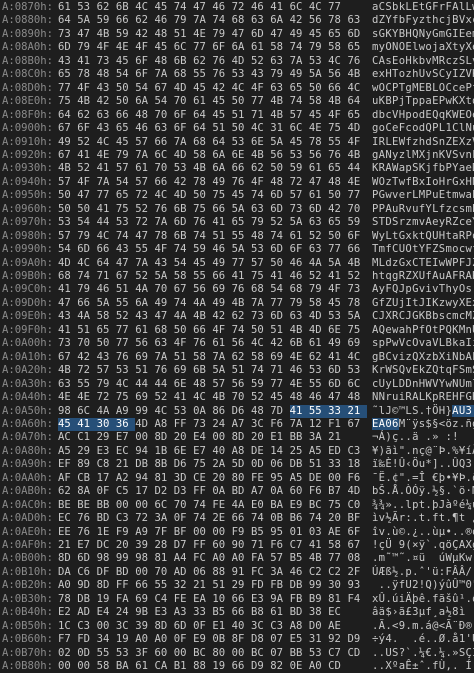 The width and height of the screenshot is (474, 673). Describe the element at coordinates (423, 411) in the screenshot. I see `ascii-column: ˜lJ©™LS.†ÖH}AU3!` at that location.